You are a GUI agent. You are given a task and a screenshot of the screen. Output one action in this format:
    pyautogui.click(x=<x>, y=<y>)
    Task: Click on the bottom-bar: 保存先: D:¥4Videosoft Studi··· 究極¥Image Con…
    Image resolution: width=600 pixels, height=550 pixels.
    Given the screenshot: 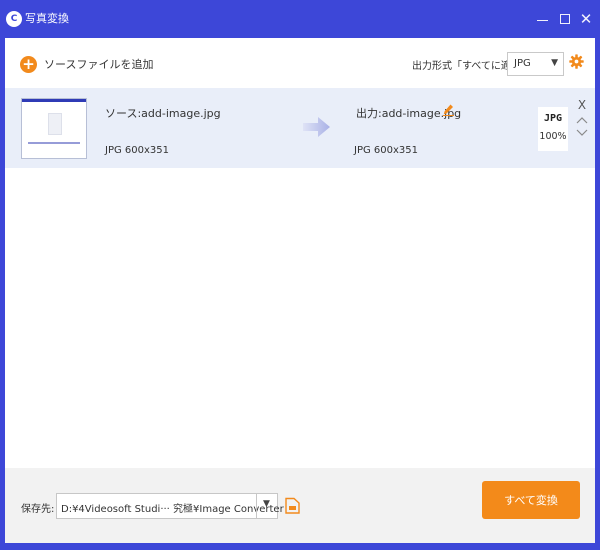 What is the action you would take?
    pyautogui.click(x=300, y=505)
    